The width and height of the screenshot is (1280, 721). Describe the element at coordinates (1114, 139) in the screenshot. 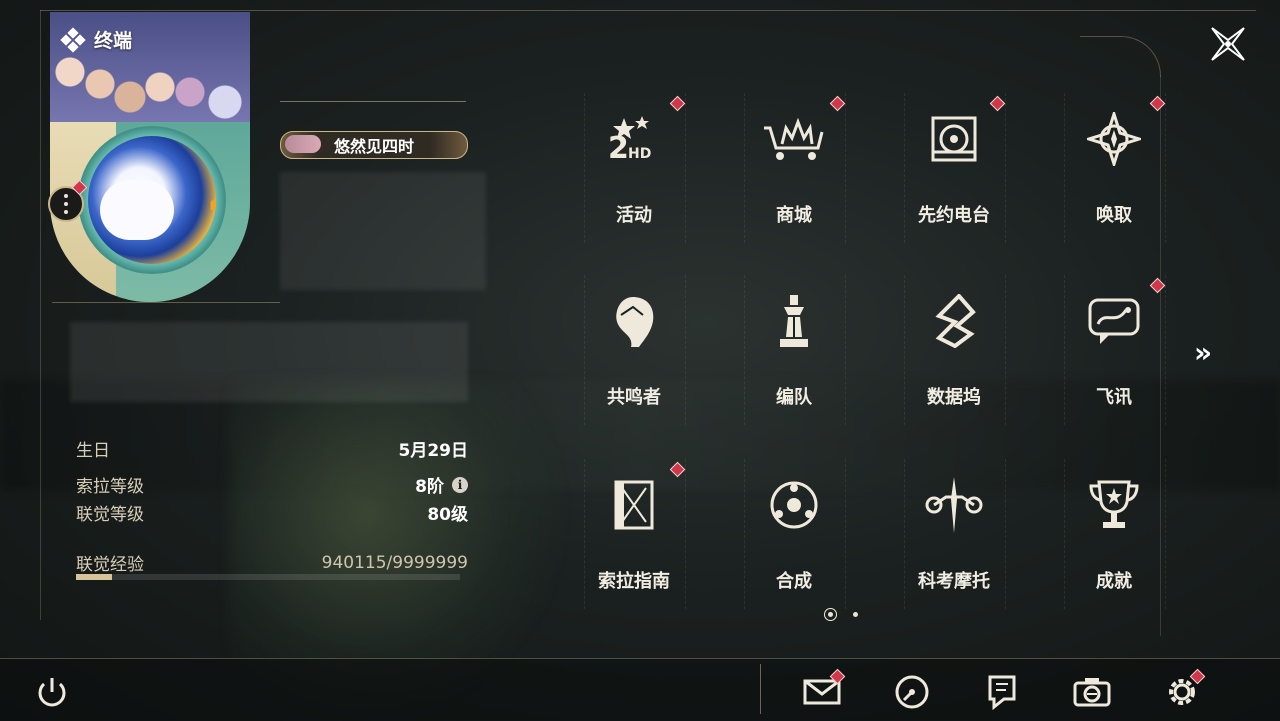

I see `summon-compass-icon` at that location.